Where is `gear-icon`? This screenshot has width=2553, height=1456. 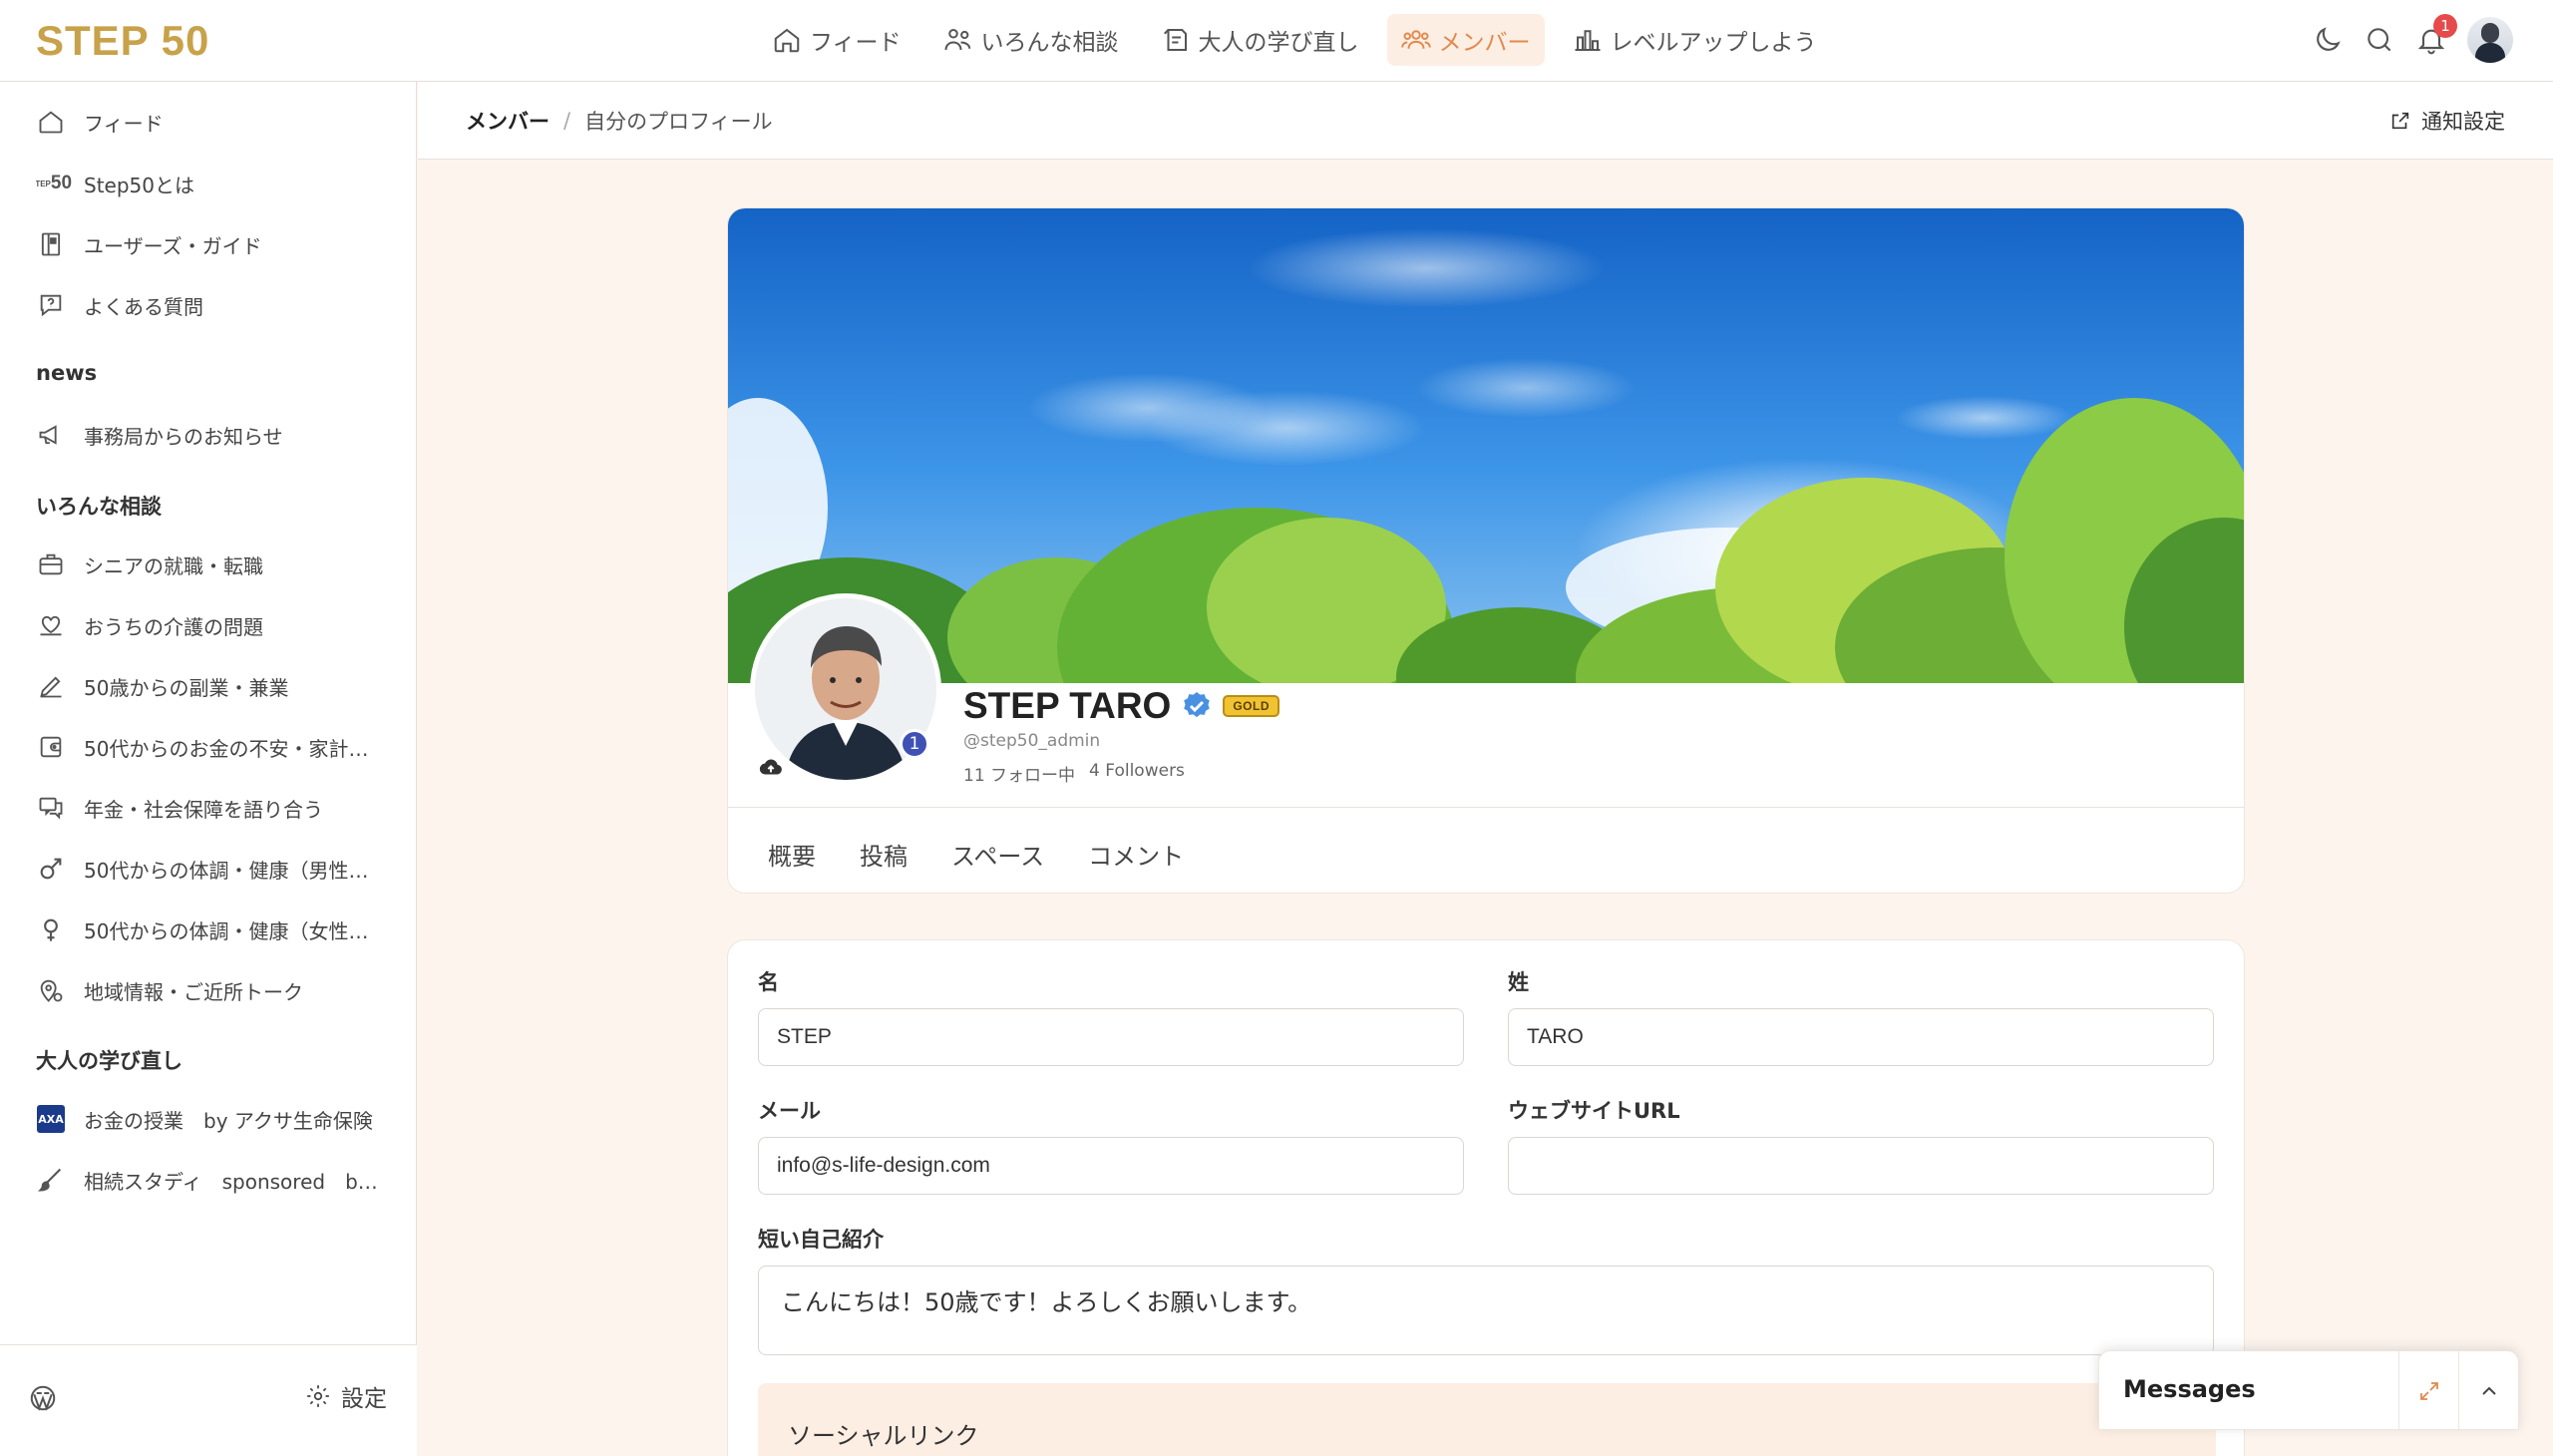
gear-icon is located at coordinates (318, 1396).